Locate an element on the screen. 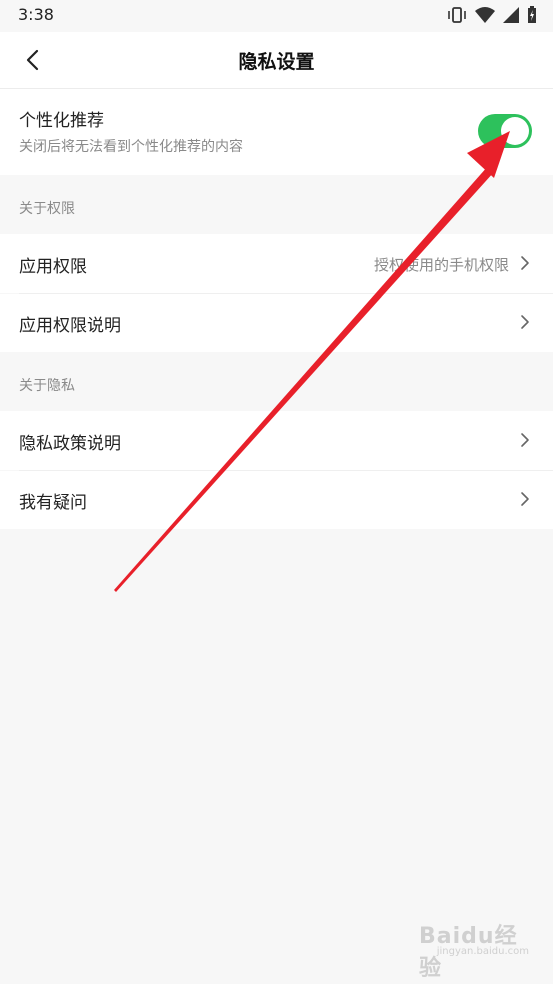 The image size is (553, 984). personalized-label: 个性化推荐 is located at coordinates (61, 121).